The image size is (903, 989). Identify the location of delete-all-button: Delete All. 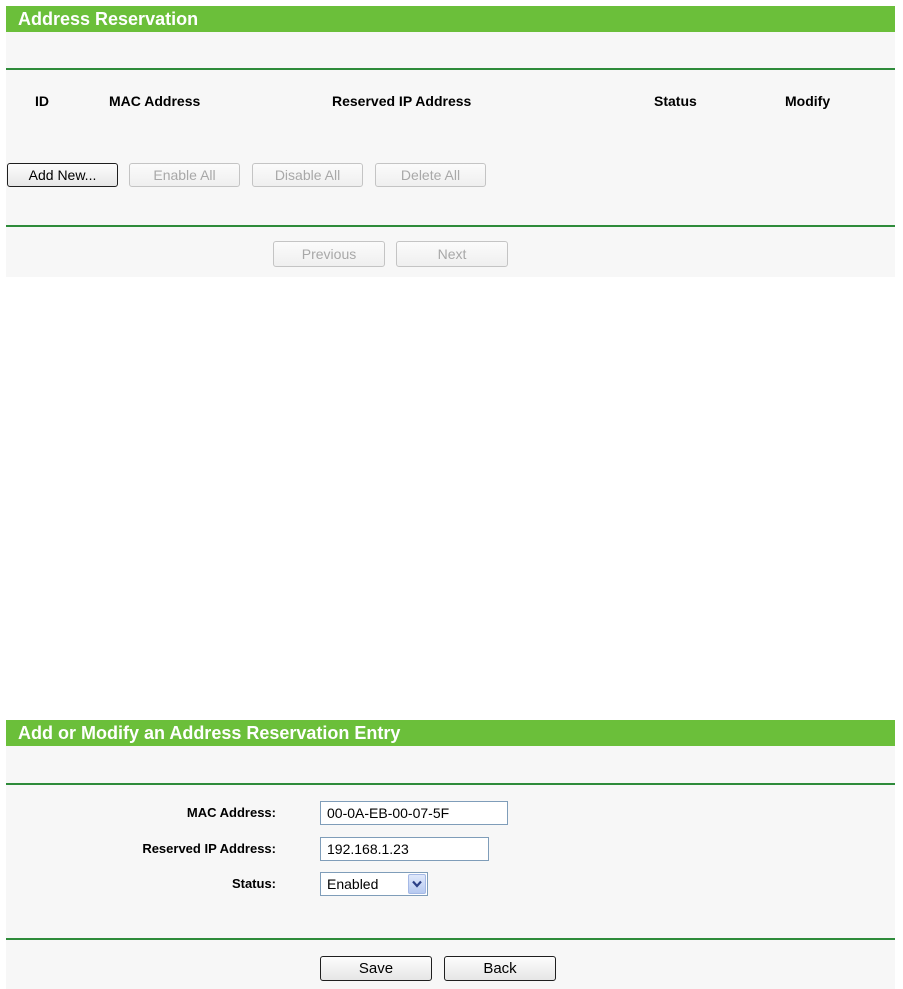
(430, 175).